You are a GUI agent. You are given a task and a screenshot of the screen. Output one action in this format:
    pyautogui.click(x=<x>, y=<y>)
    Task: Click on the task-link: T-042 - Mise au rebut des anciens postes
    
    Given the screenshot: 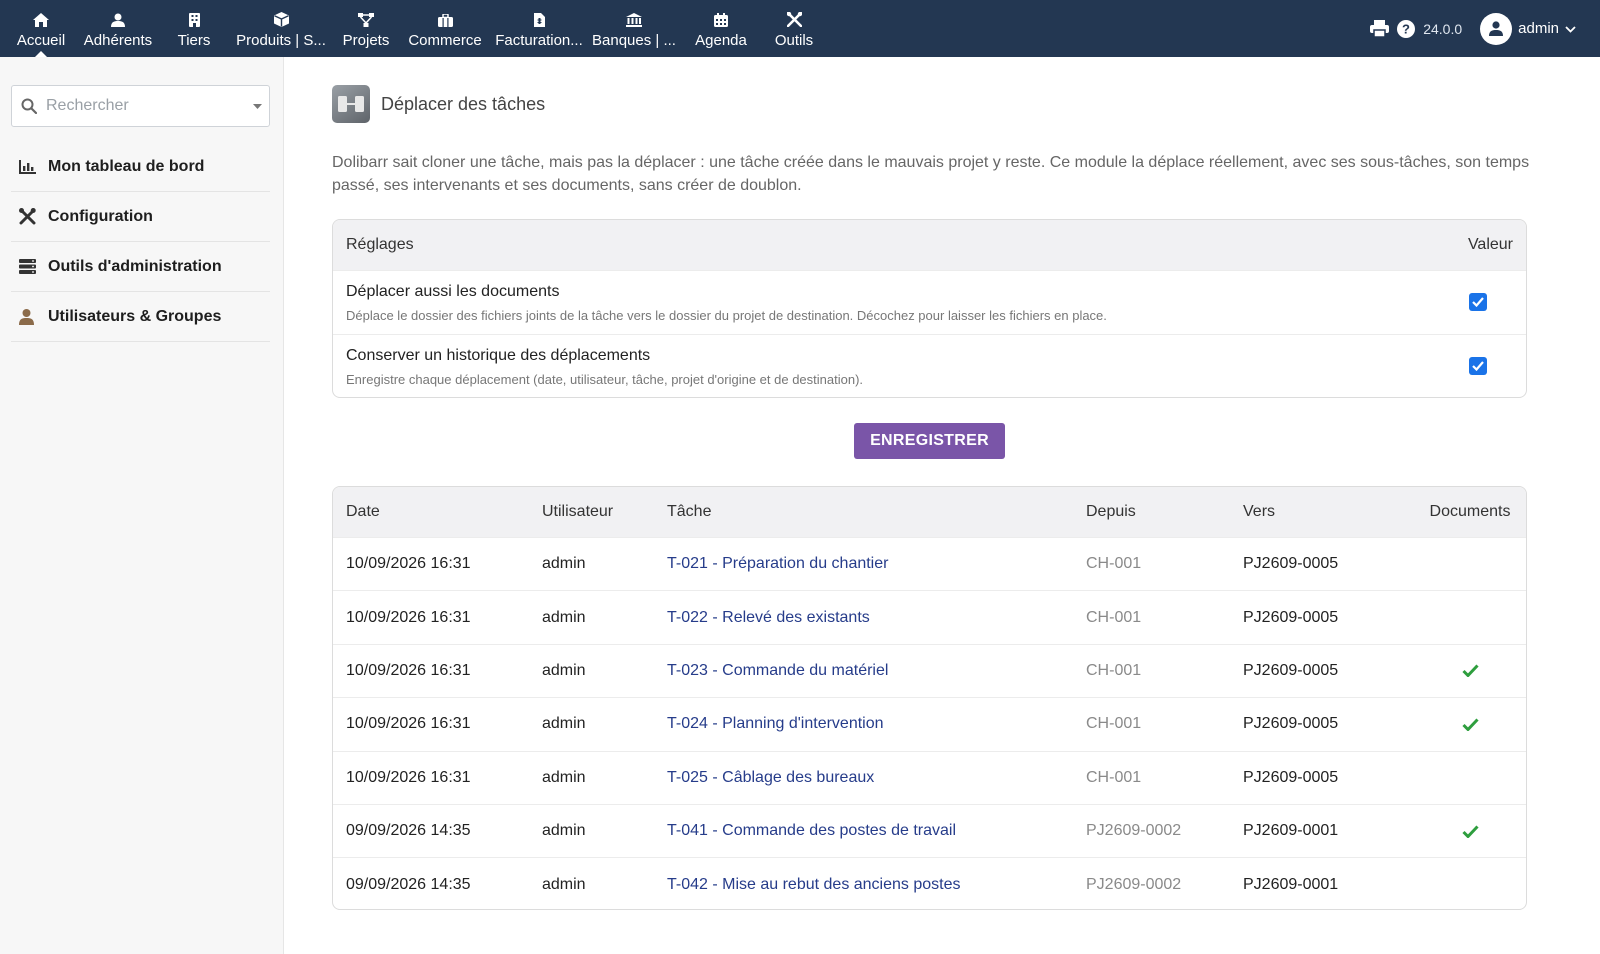 What is the action you would take?
    pyautogui.click(x=814, y=883)
    